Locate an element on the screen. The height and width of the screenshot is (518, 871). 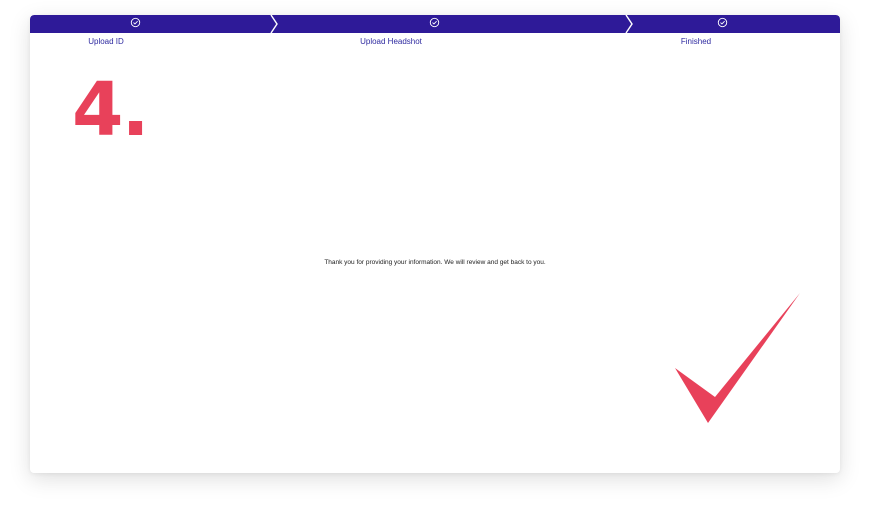
step-upload-headshot: Upload Headshot is located at coordinates (391, 41).